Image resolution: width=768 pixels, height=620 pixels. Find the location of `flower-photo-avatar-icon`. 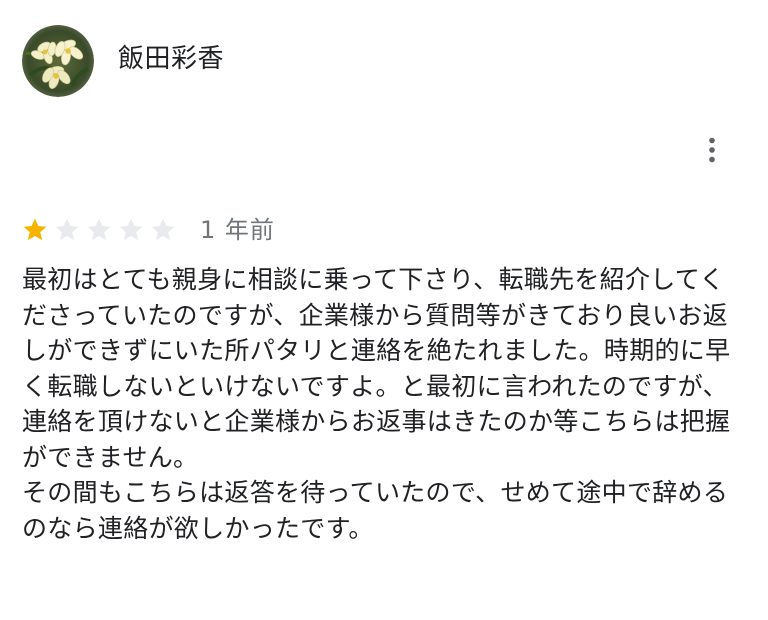

flower-photo-avatar-icon is located at coordinates (58, 61).